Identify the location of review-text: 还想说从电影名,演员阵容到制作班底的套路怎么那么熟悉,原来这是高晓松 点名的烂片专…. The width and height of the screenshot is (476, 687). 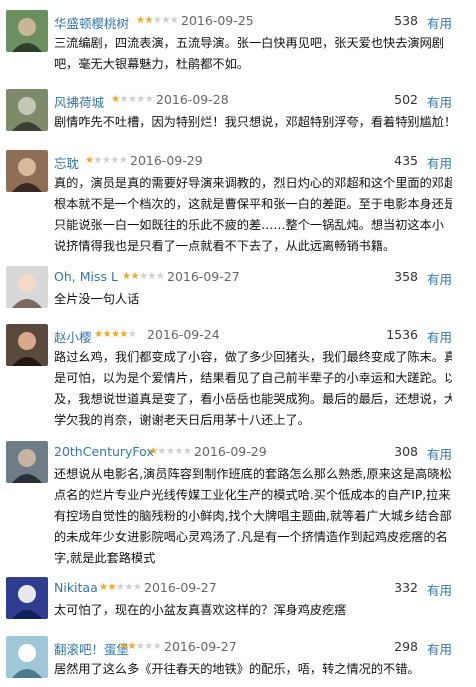
(253, 516).